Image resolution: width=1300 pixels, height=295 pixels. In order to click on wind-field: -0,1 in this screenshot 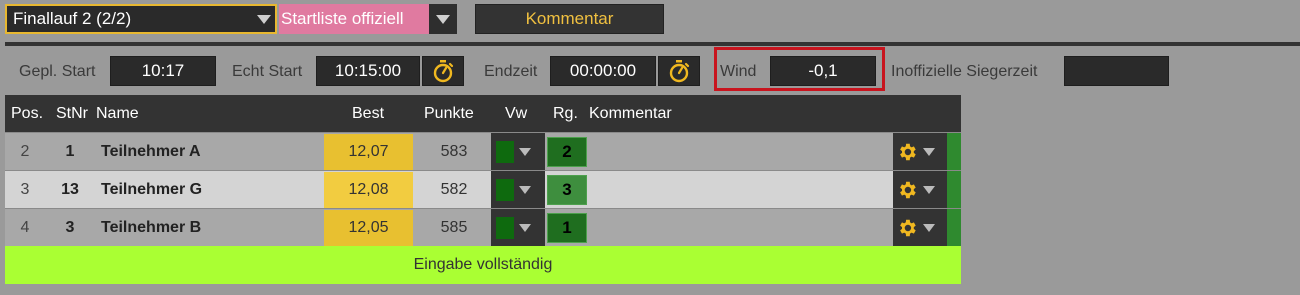, I will do `click(823, 71)`.